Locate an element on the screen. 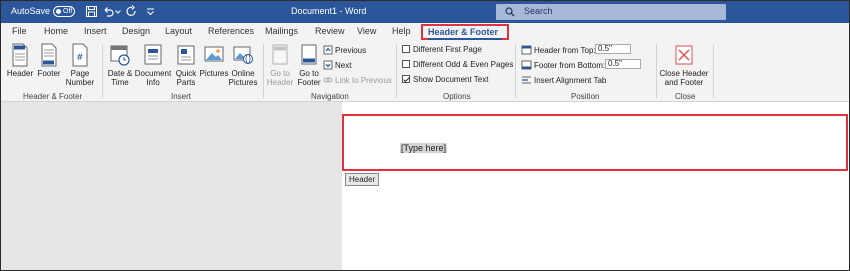 The width and height of the screenshot is (850, 271). footer-from-bottom-label: Footer from Bottom: is located at coordinates (570, 65).